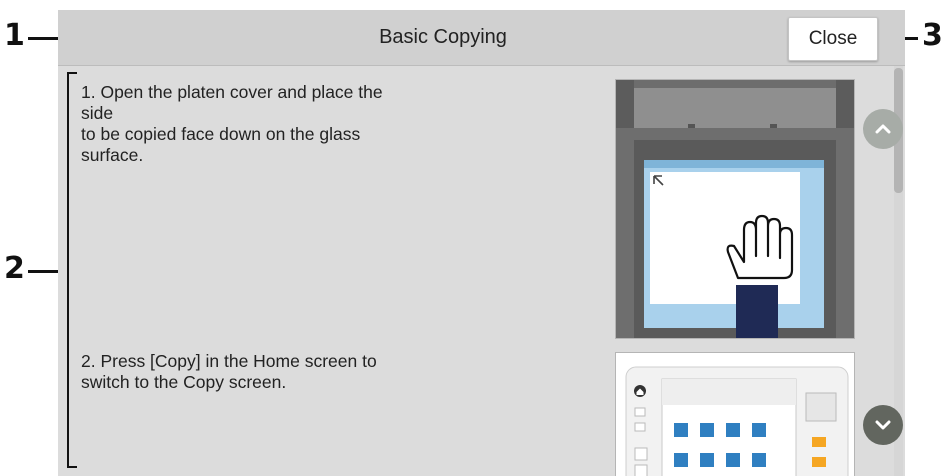 The height and width of the screenshot is (476, 947). What do you see at coordinates (72, 270) in the screenshot?
I see `callout-2-bracket` at bounding box center [72, 270].